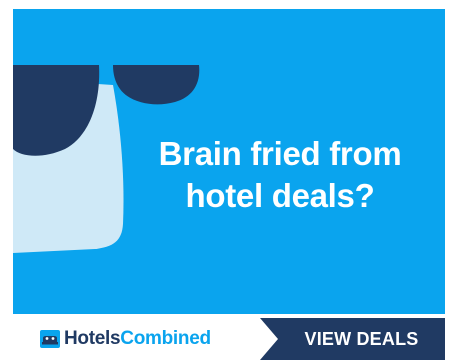 The height and width of the screenshot is (364, 454). I want to click on headline-line-2: hotel deals?, so click(280, 195).